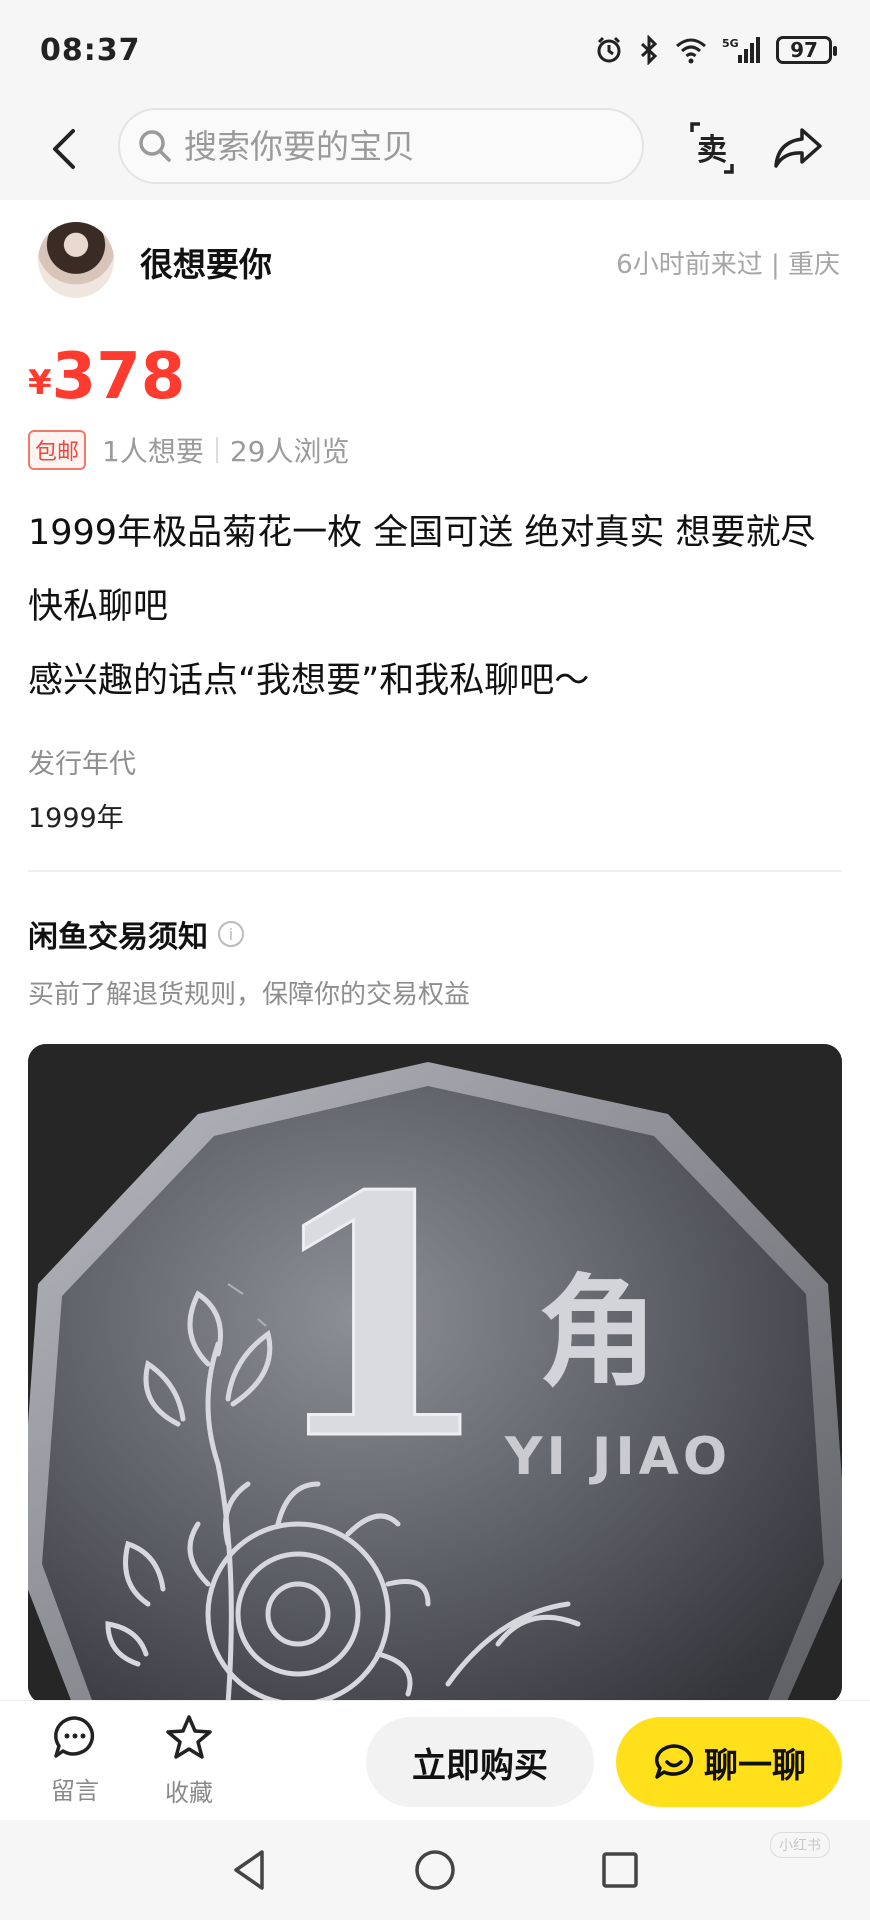 The image size is (870, 1920). I want to click on system-nav-bar, so click(435, 1870).